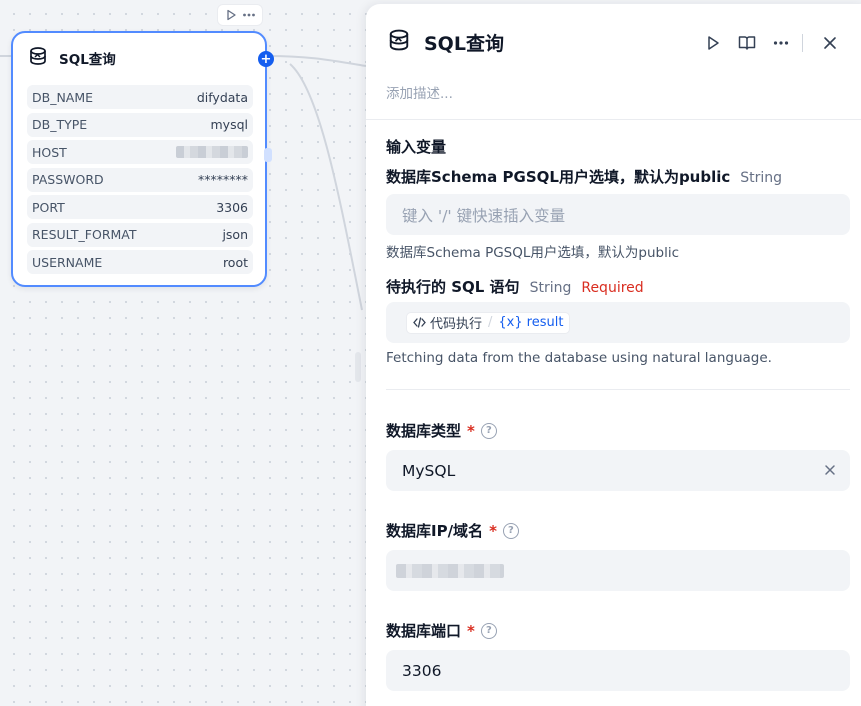 This screenshot has height=706, width=861. Describe the element at coordinates (515, 287) in the screenshot. I see `param-sql-title: 待执行的 SQL 语句 String Required` at that location.